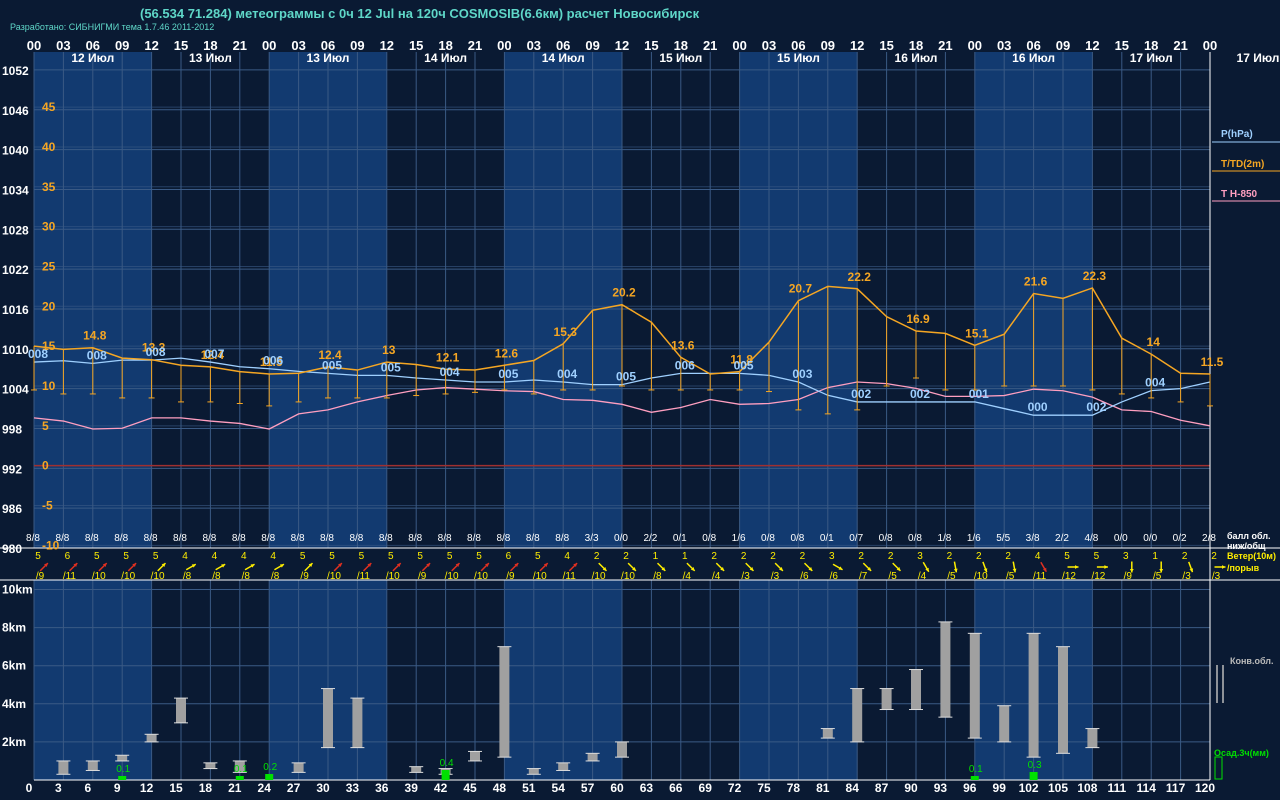 Image resolution: width=1280 pixels, height=800 pixels. I want to click on bottom-hour-label: 9, so click(117, 788).